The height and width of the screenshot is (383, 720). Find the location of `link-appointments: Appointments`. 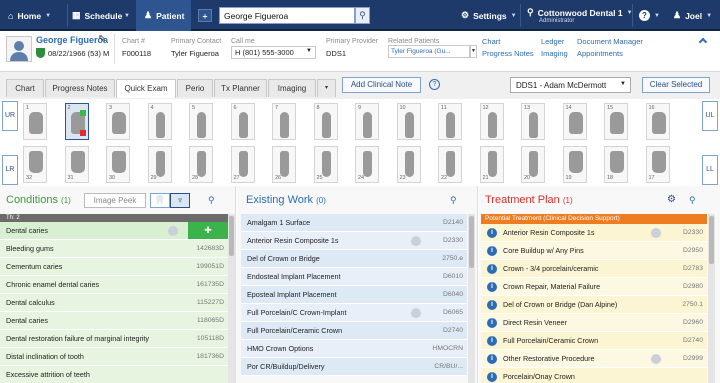

link-appointments: Appointments is located at coordinates (600, 53).